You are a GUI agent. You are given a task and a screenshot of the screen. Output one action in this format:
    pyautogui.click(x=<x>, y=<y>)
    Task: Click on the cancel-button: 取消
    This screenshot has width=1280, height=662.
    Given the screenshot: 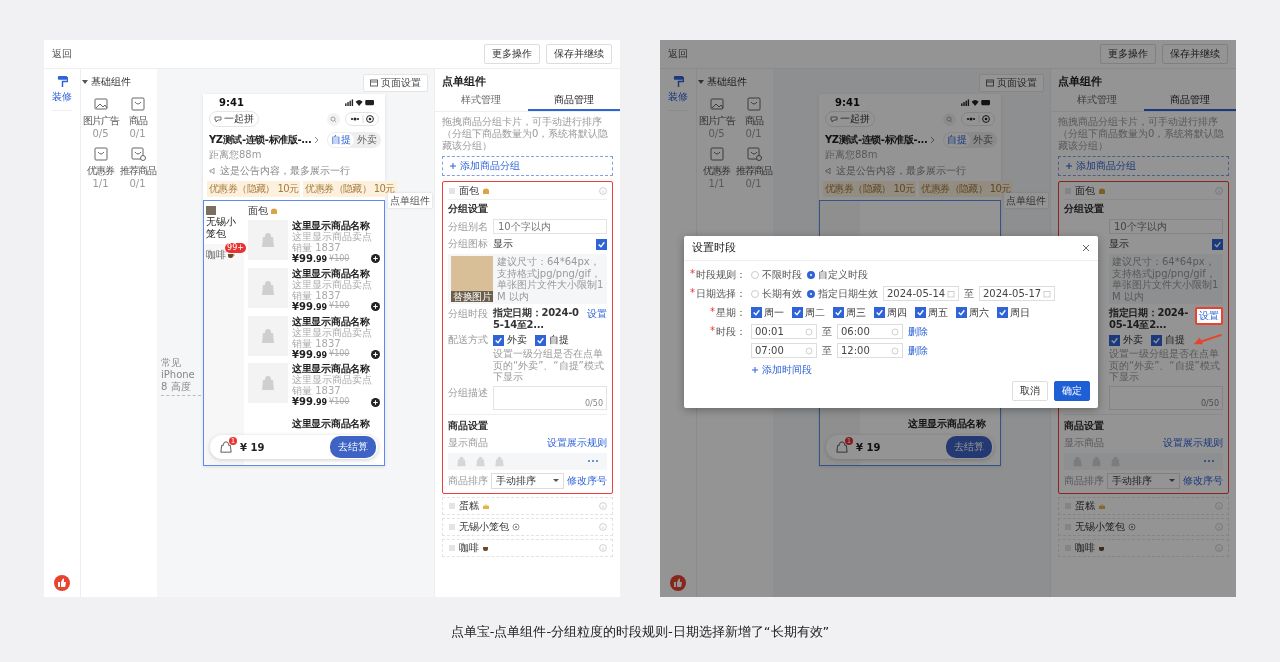 What is the action you would take?
    pyautogui.click(x=1030, y=391)
    